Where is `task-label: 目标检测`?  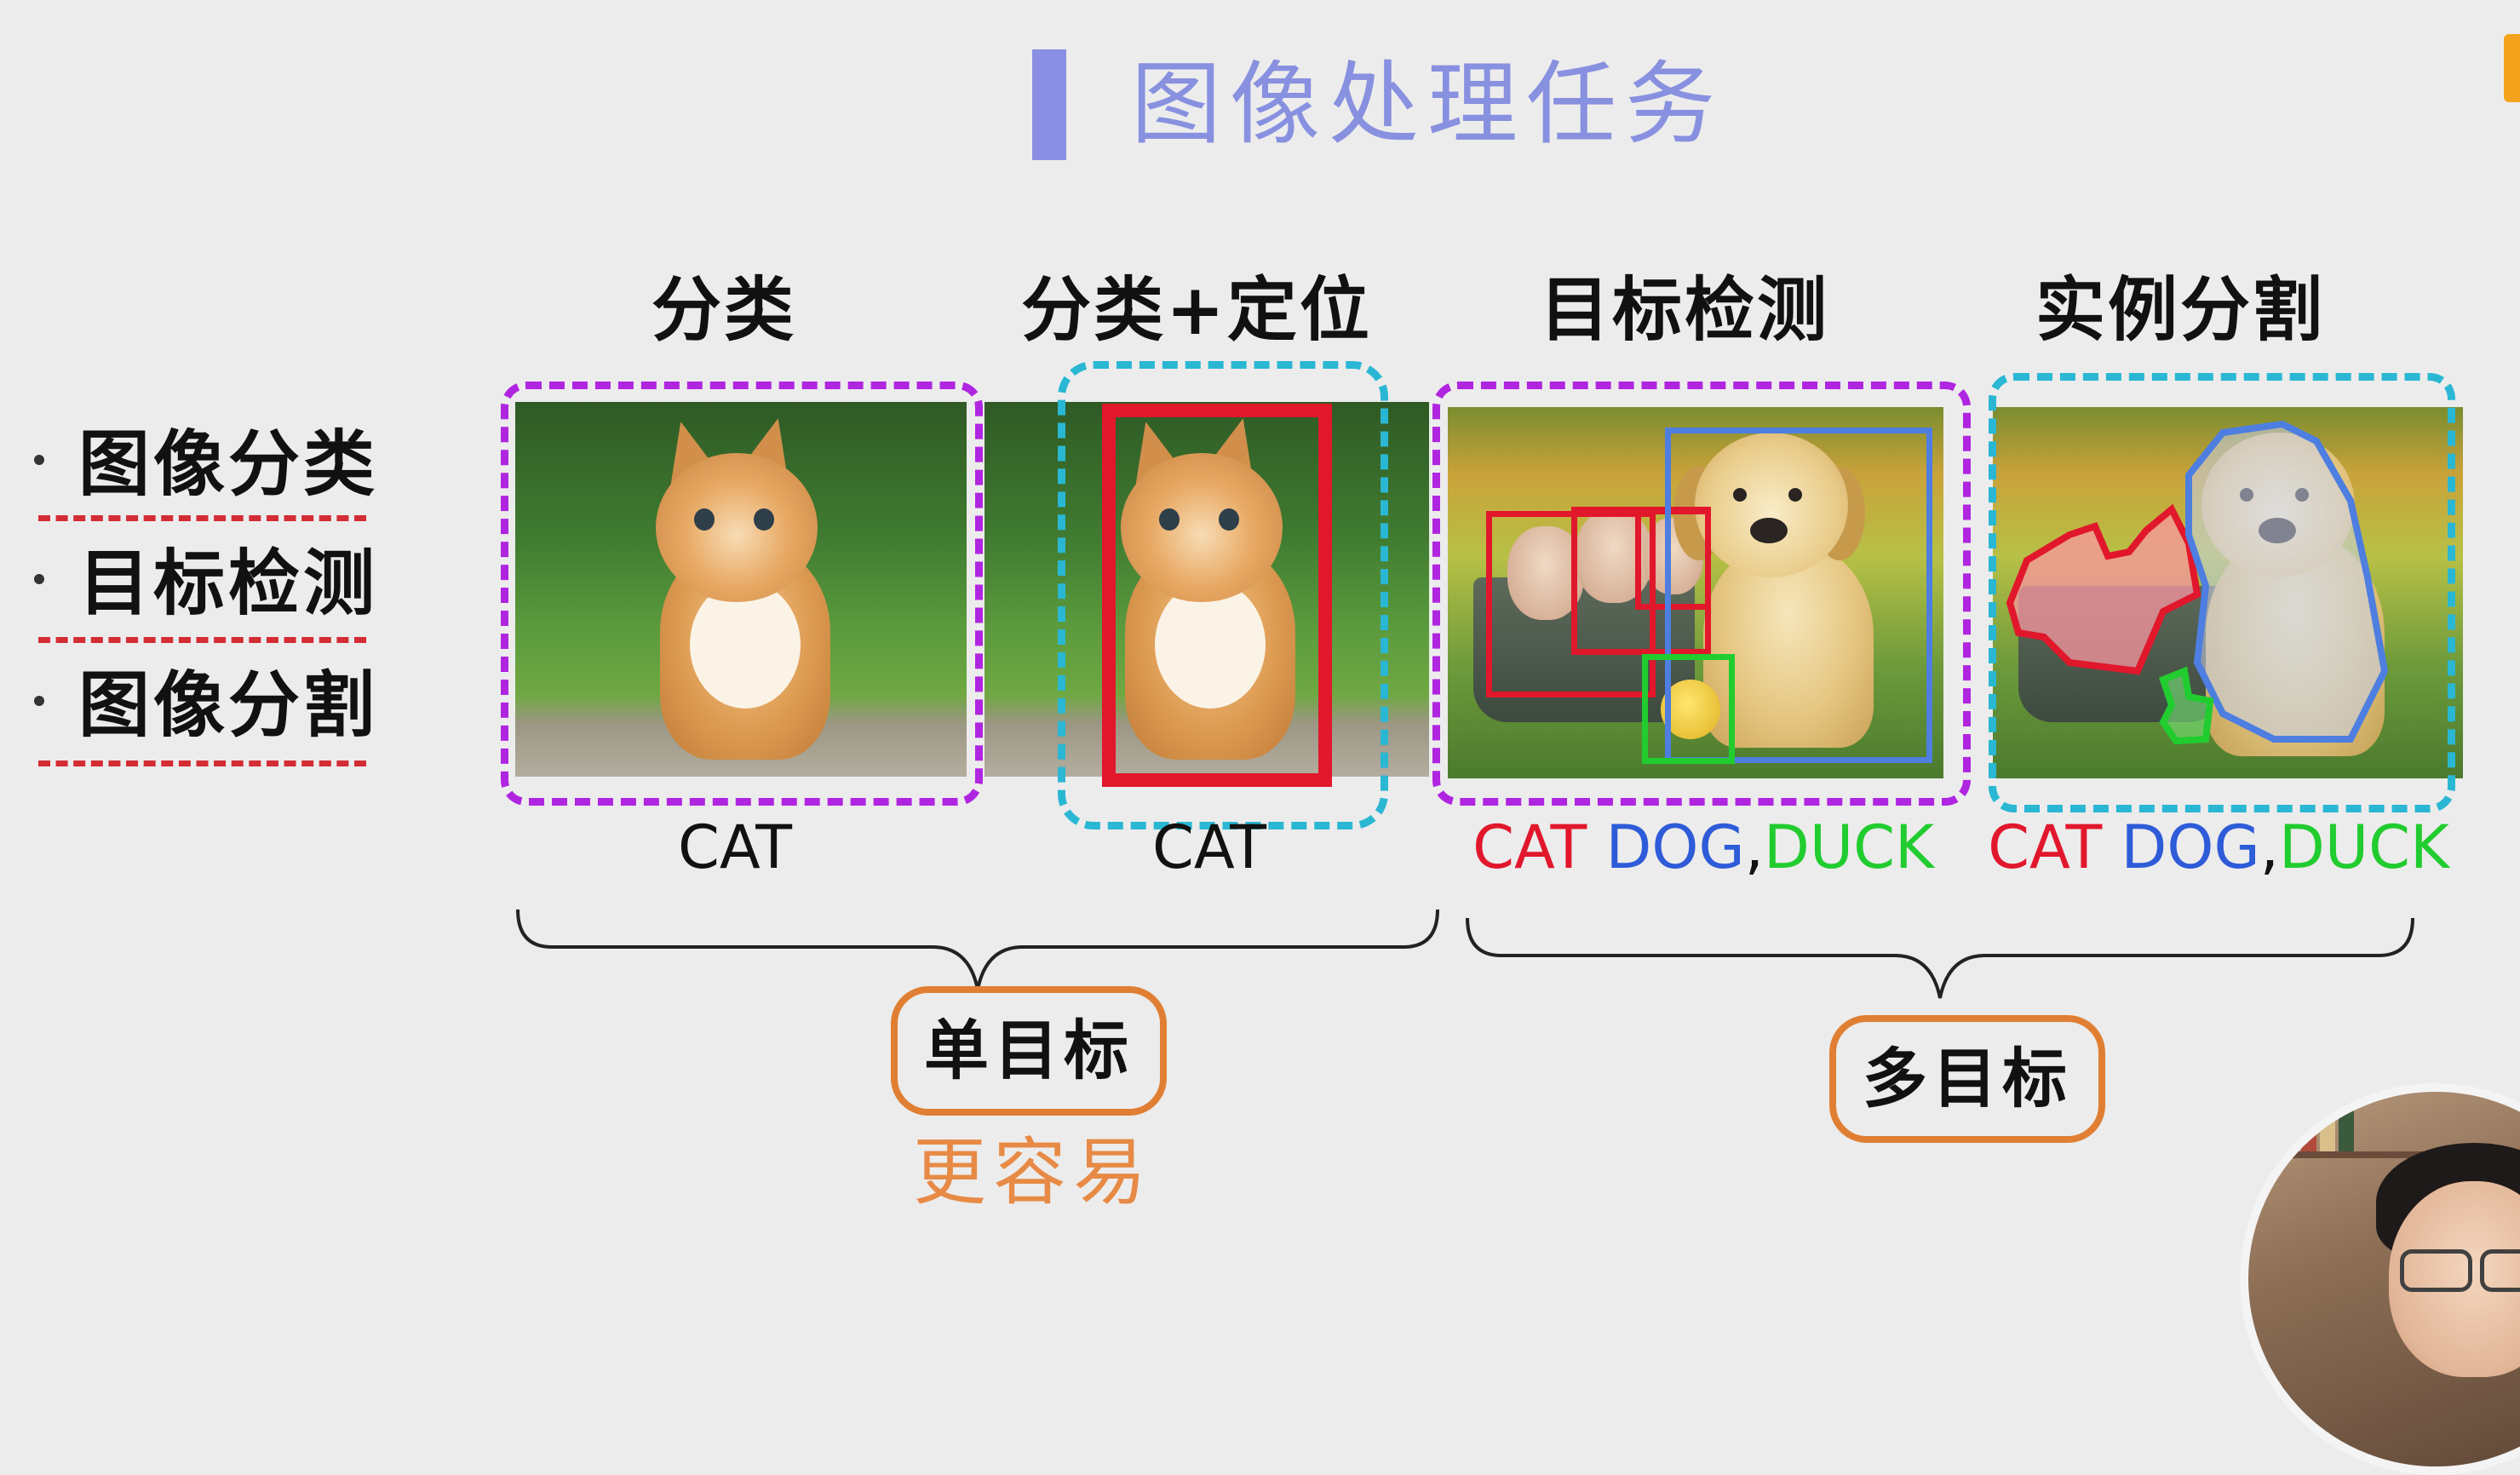
task-label: 目标检测 is located at coordinates (229, 583).